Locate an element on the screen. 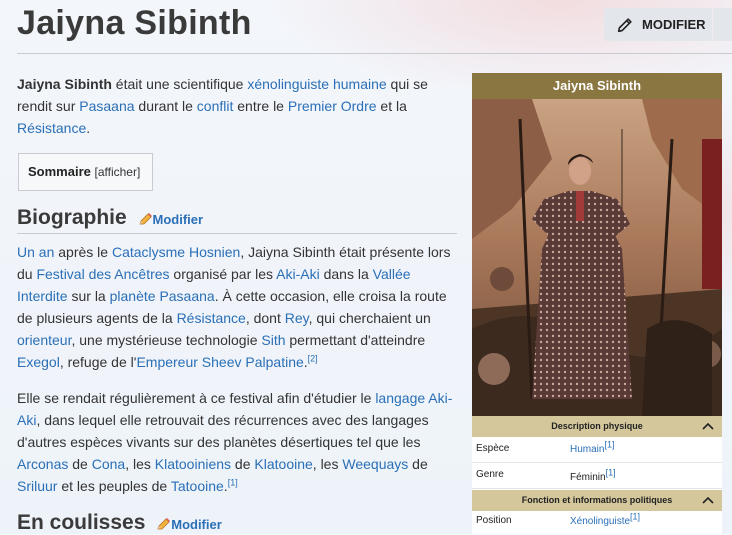  row-key: Position is located at coordinates (494, 520).